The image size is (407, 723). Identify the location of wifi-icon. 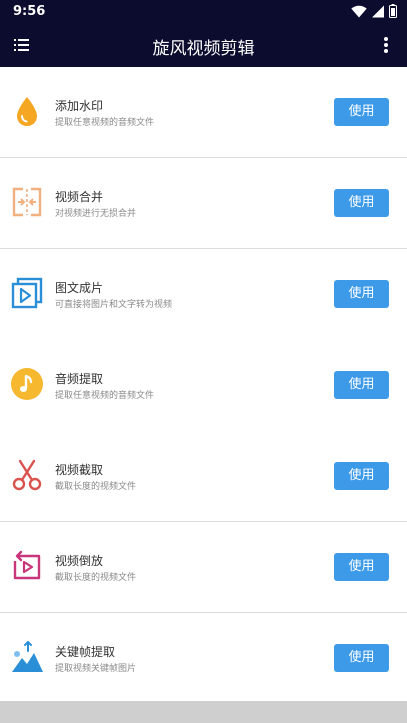
(359, 12).